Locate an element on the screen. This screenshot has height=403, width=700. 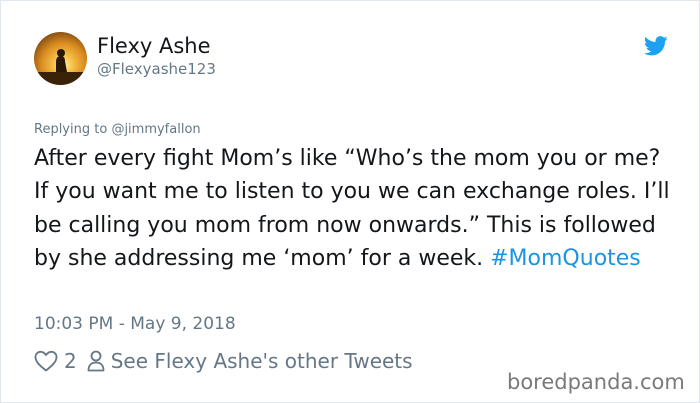
timestamp: 10:03 PM - May 9, 2018 is located at coordinates (135, 324).